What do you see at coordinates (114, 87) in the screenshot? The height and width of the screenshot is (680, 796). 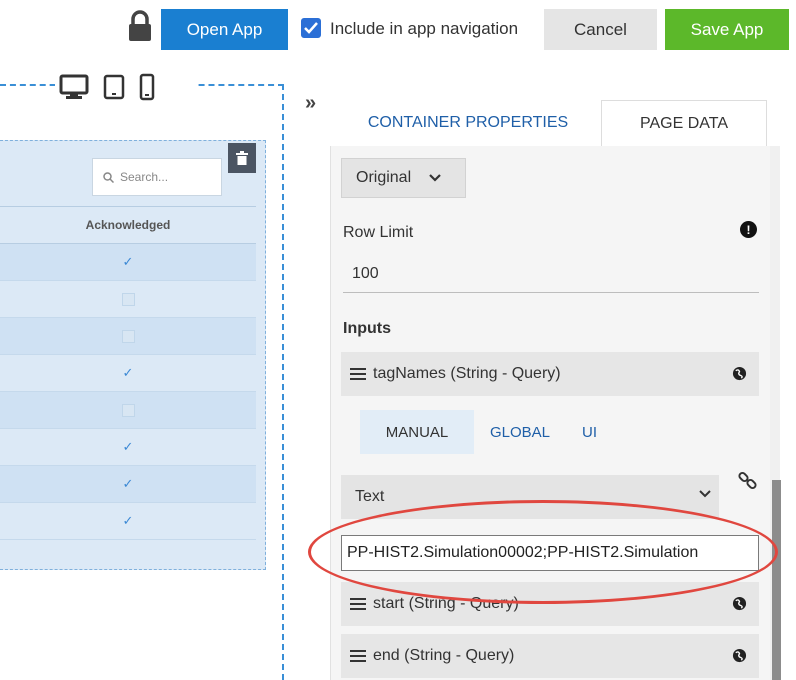 I see `tablet-icon` at bounding box center [114, 87].